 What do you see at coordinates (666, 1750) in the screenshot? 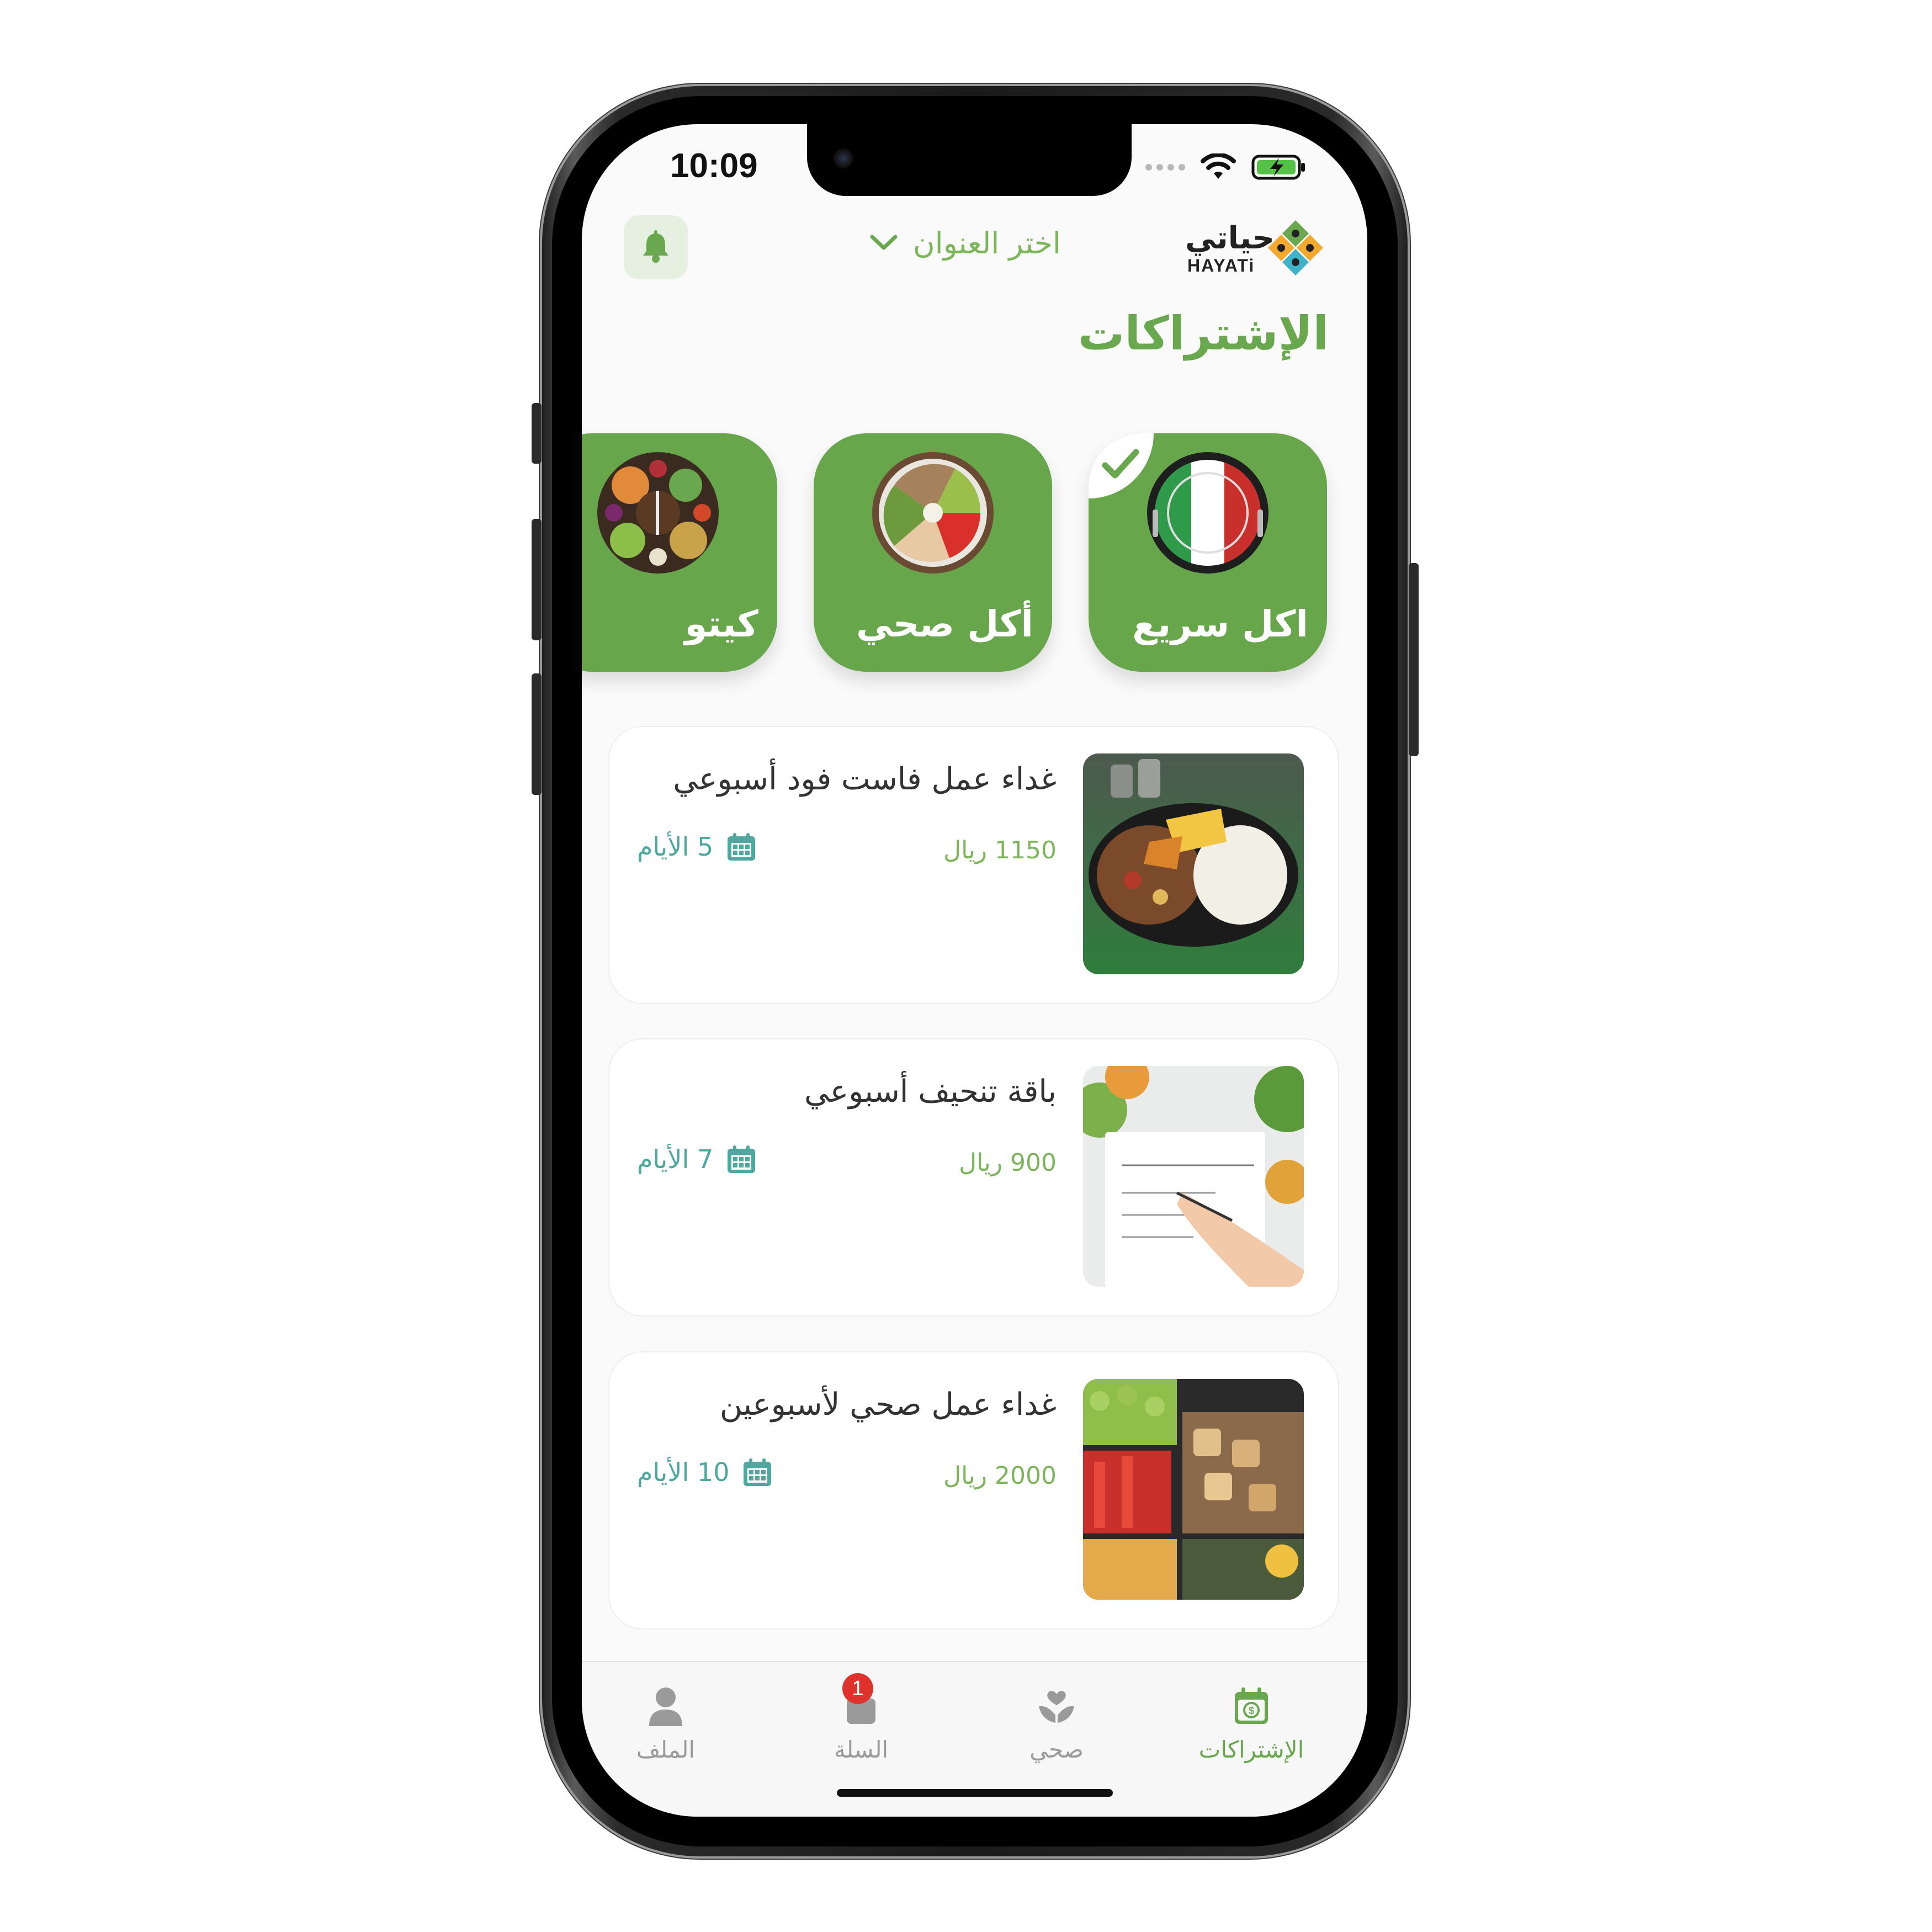
I see `tab-label: الملف` at bounding box center [666, 1750].